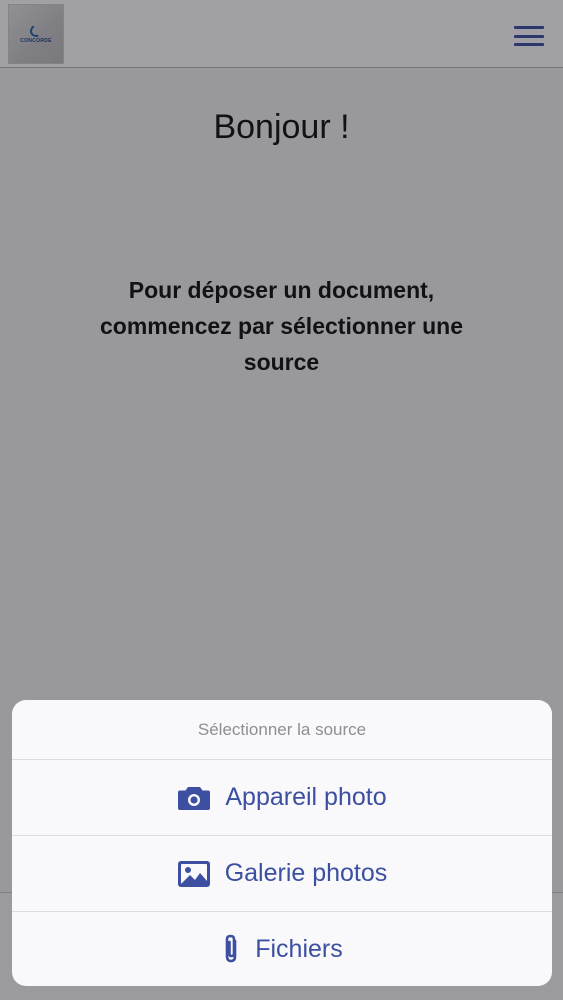 Image resolution: width=563 pixels, height=1000 pixels. I want to click on camera-option-label: Appareil photo, so click(306, 797).